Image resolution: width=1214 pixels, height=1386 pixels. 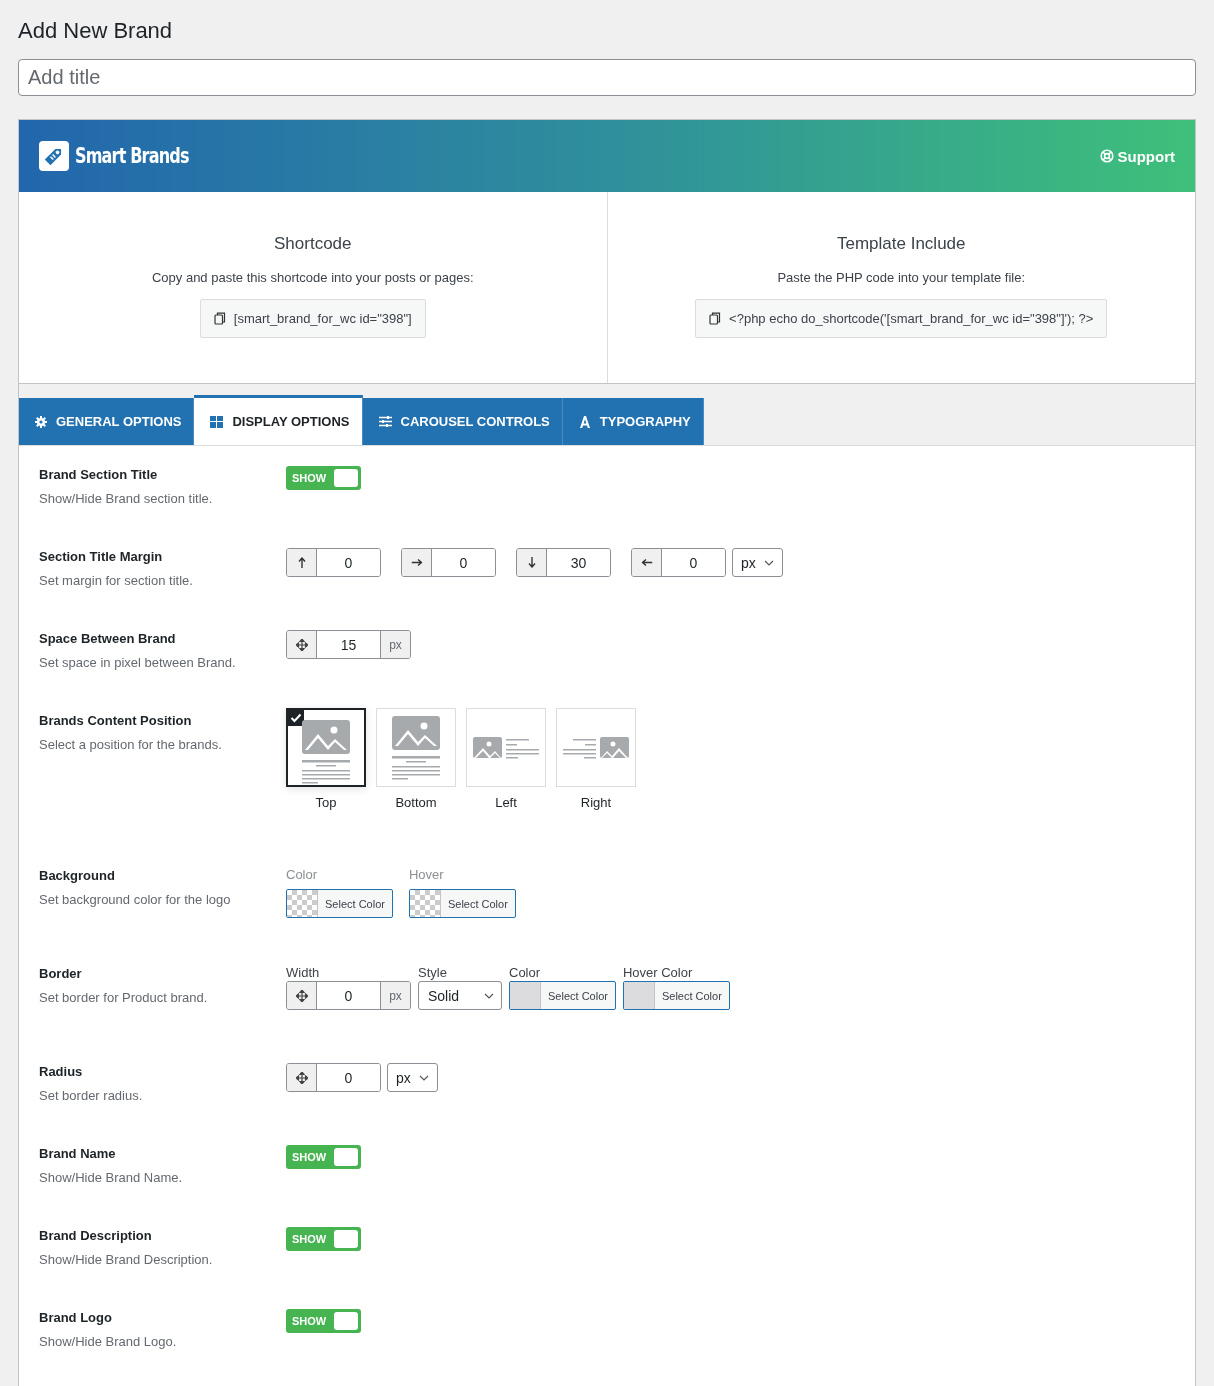 I want to click on setting-title: Radius, so click(x=61, y=1071).